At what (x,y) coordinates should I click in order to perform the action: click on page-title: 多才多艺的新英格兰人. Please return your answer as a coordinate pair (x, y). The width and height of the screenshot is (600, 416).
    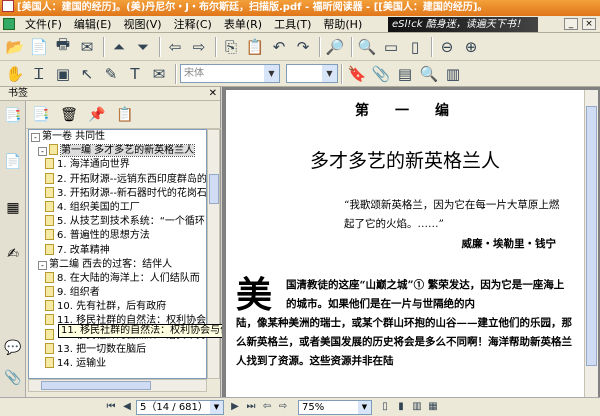
    Looking at the image, I should click on (404, 161).